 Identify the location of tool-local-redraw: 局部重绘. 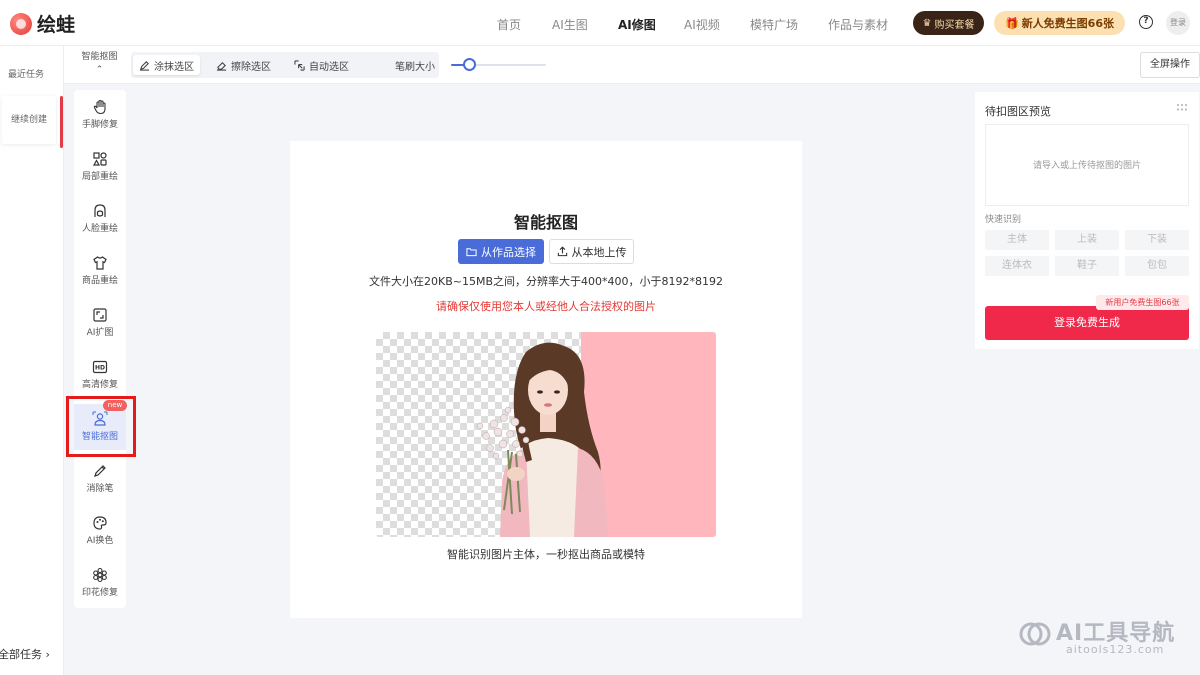
(100, 167).